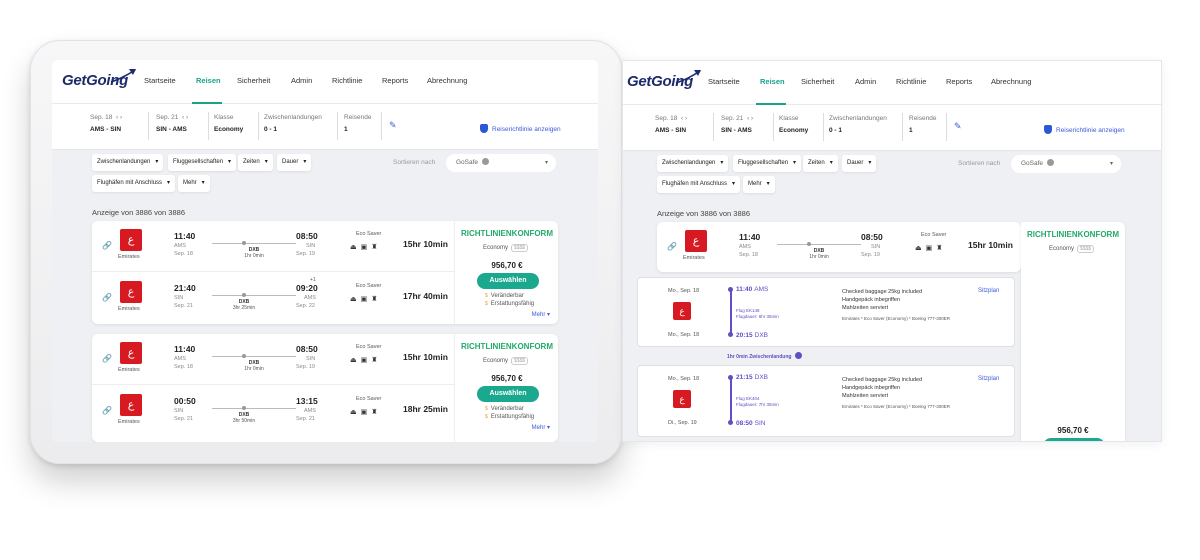 Image resolution: width=1200 pixels, height=560 pixels. Describe the element at coordinates (244, 305) in the screenshot. I see `layover-info: DXB 3hr 25min` at that location.